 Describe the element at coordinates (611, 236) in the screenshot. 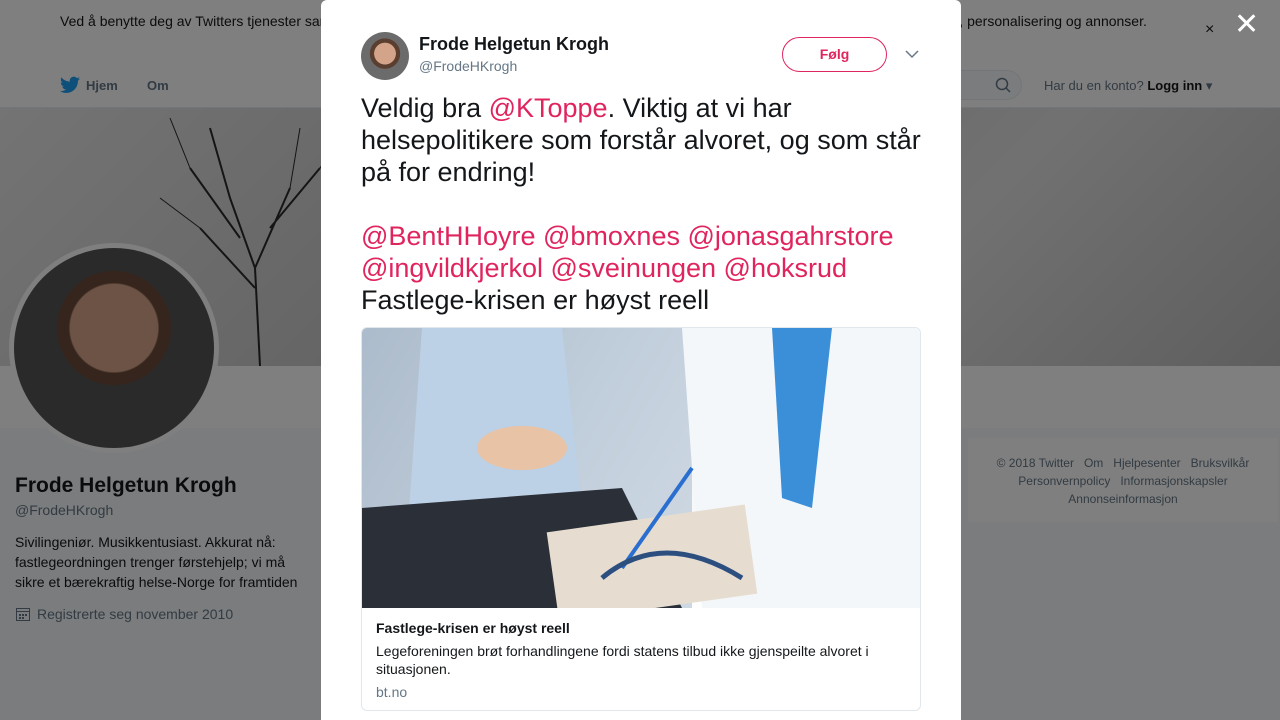

I see `mention-link: @bmoxnes` at that location.